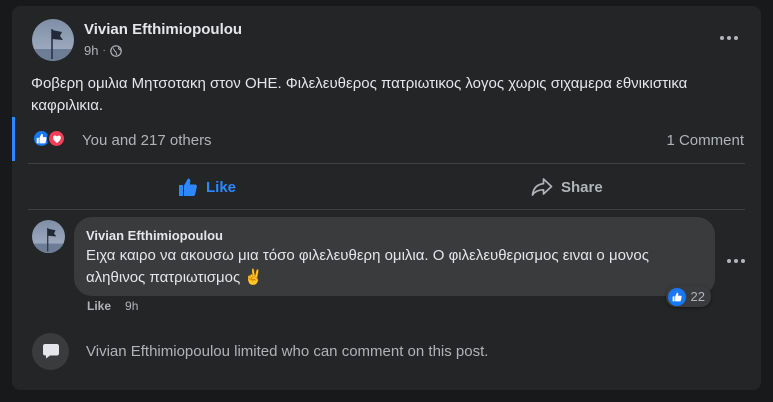 The width and height of the screenshot is (773, 402). What do you see at coordinates (48, 236) in the screenshot?
I see `commenter-avatar` at bounding box center [48, 236].